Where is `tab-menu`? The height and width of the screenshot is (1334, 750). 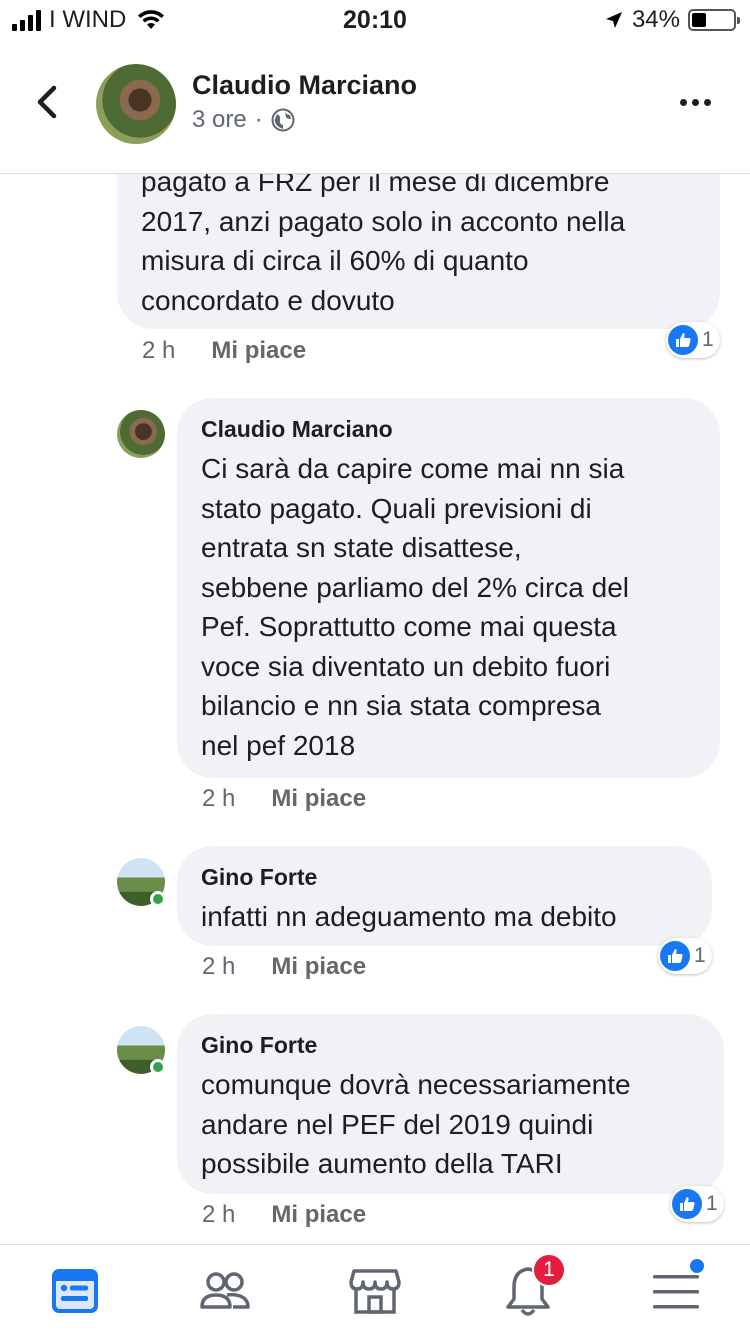 tab-menu is located at coordinates (676, 1289).